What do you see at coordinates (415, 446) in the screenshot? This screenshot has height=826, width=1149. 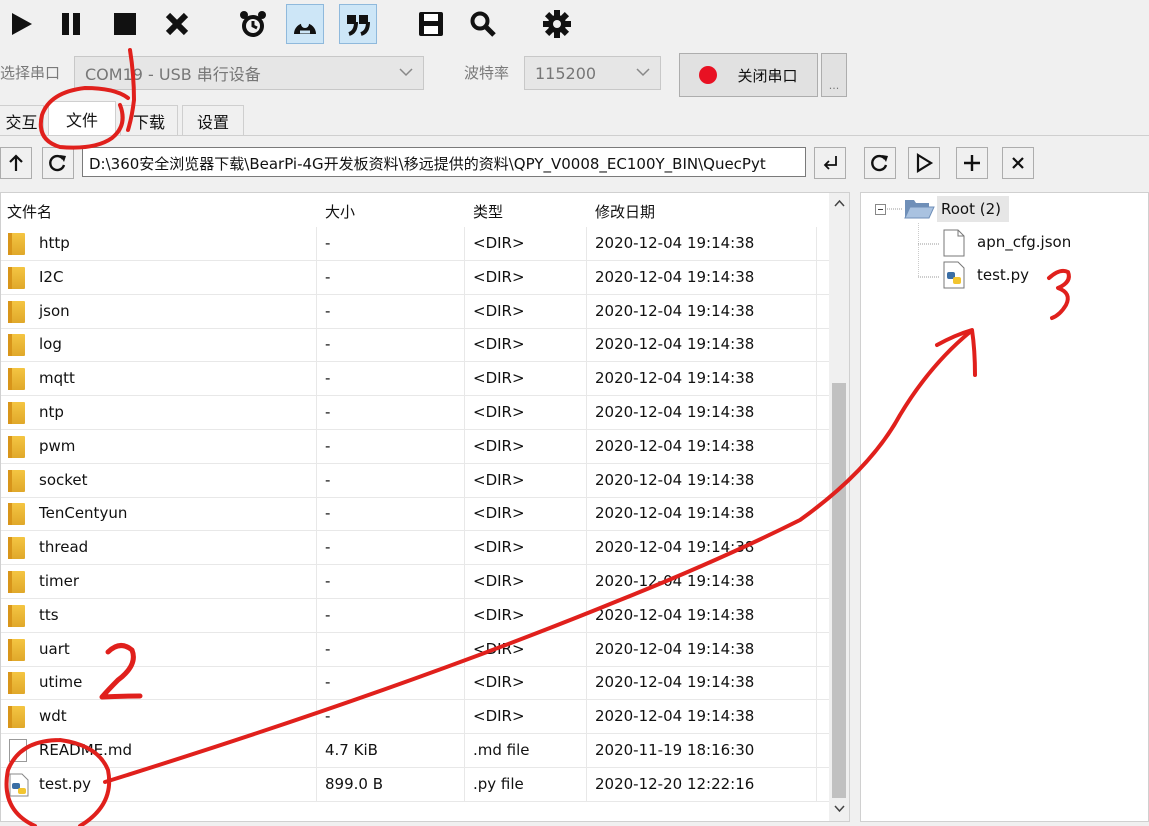 I see `table-row: pwm - <DIR> 2020-12-04 19:14:38` at bounding box center [415, 446].